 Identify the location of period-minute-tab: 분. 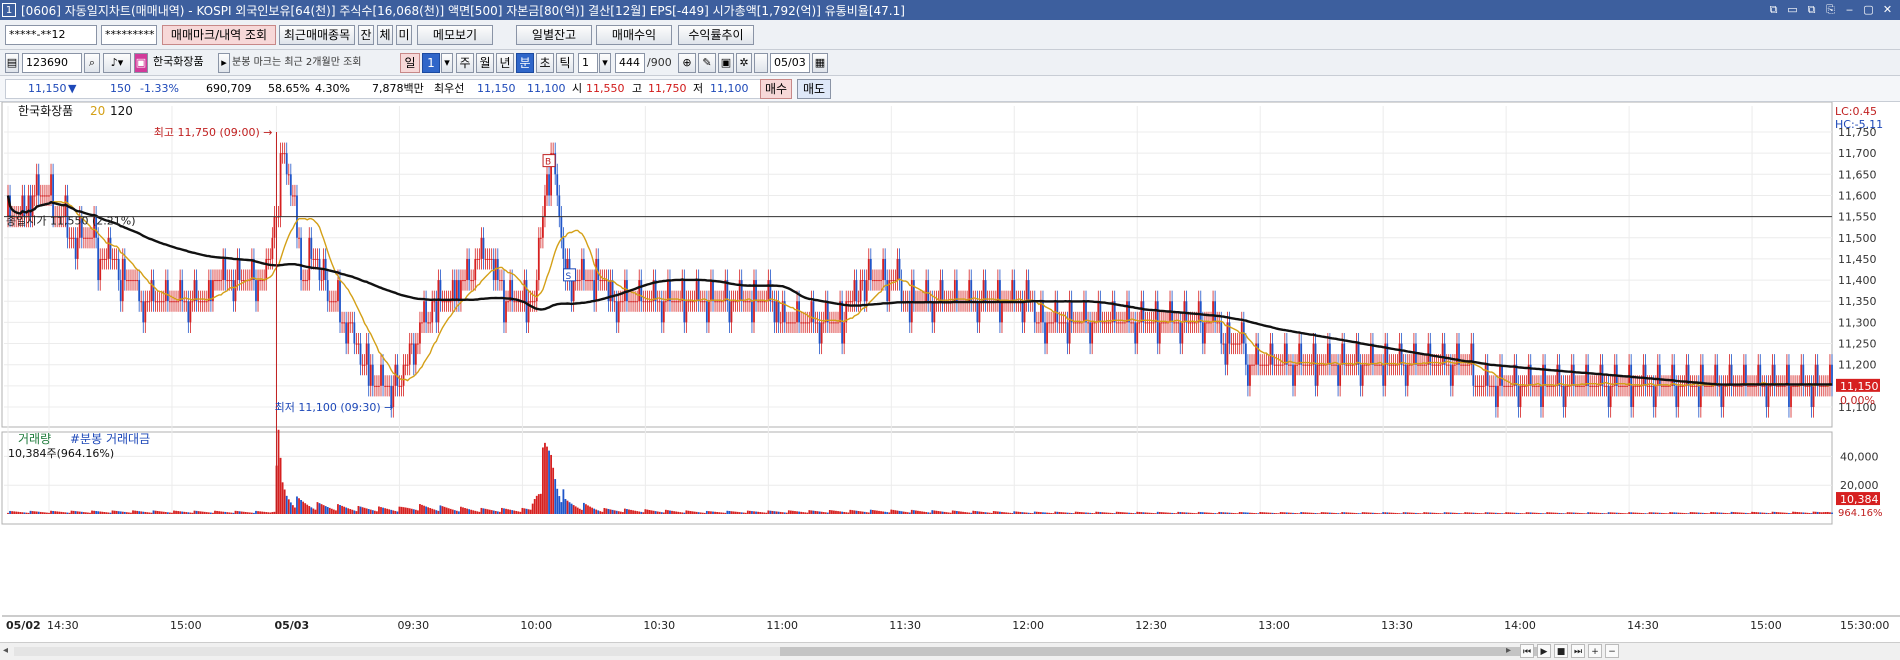
(525, 63).